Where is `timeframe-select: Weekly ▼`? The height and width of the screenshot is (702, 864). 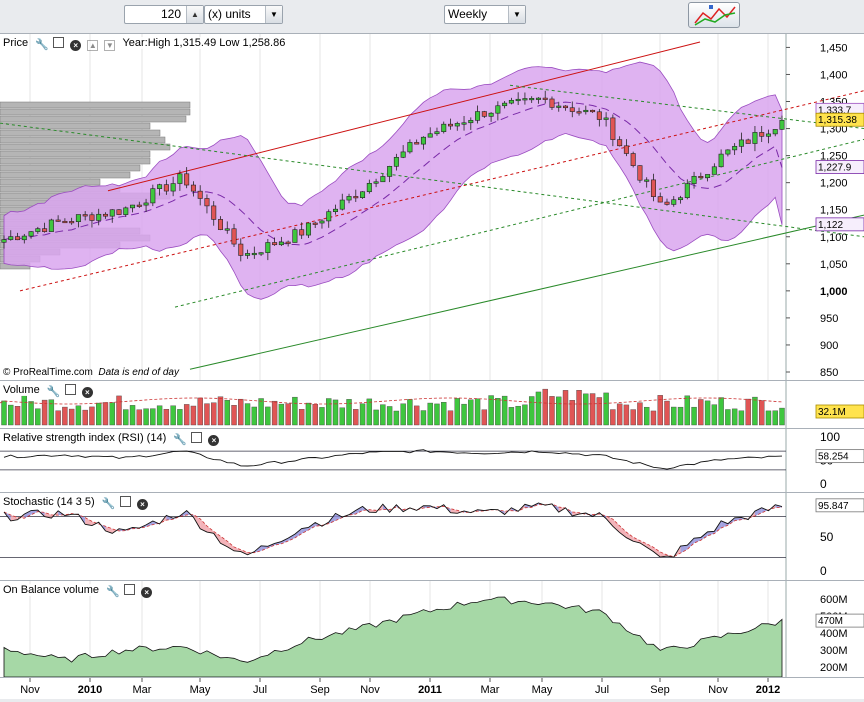 timeframe-select: Weekly ▼ is located at coordinates (485, 14).